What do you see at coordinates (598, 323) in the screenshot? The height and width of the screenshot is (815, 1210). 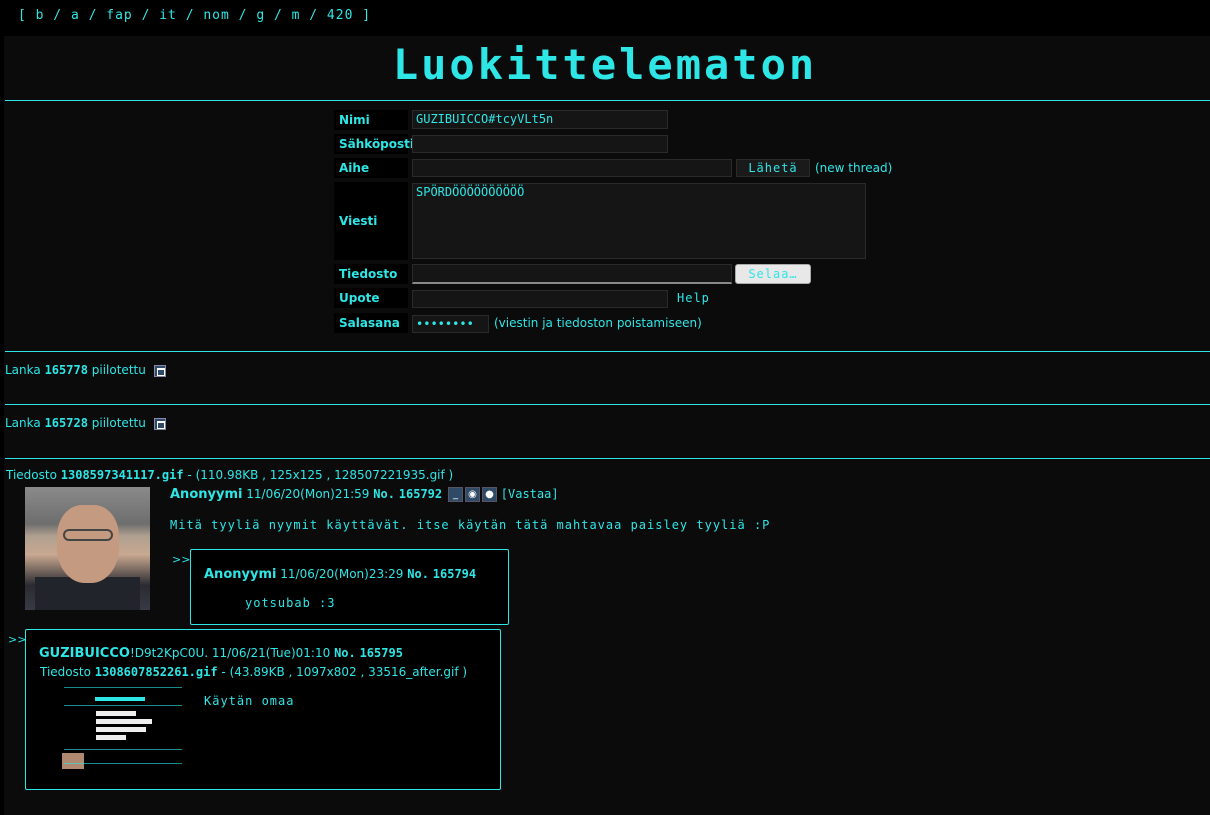 I see `password-note: (viestin ja tiedoston poistamiseen)` at bounding box center [598, 323].